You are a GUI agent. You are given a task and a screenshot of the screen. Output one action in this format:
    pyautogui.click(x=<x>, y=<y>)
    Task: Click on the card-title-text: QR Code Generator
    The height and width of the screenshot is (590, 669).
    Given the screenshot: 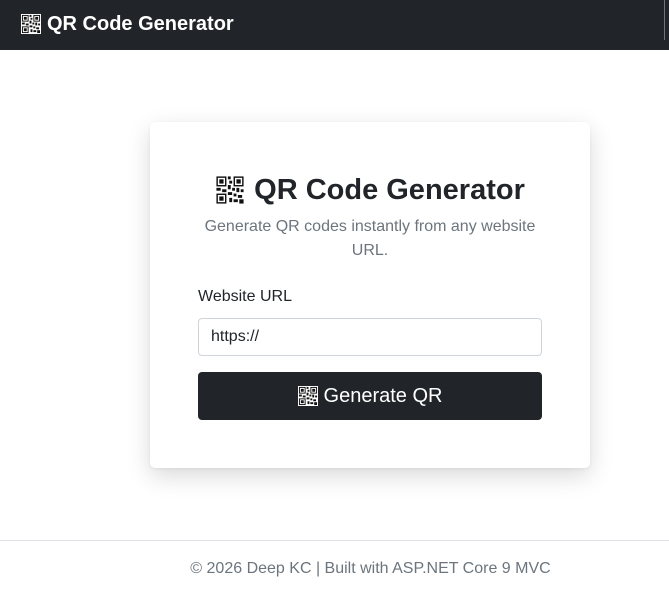 What is the action you would take?
    pyautogui.click(x=389, y=189)
    